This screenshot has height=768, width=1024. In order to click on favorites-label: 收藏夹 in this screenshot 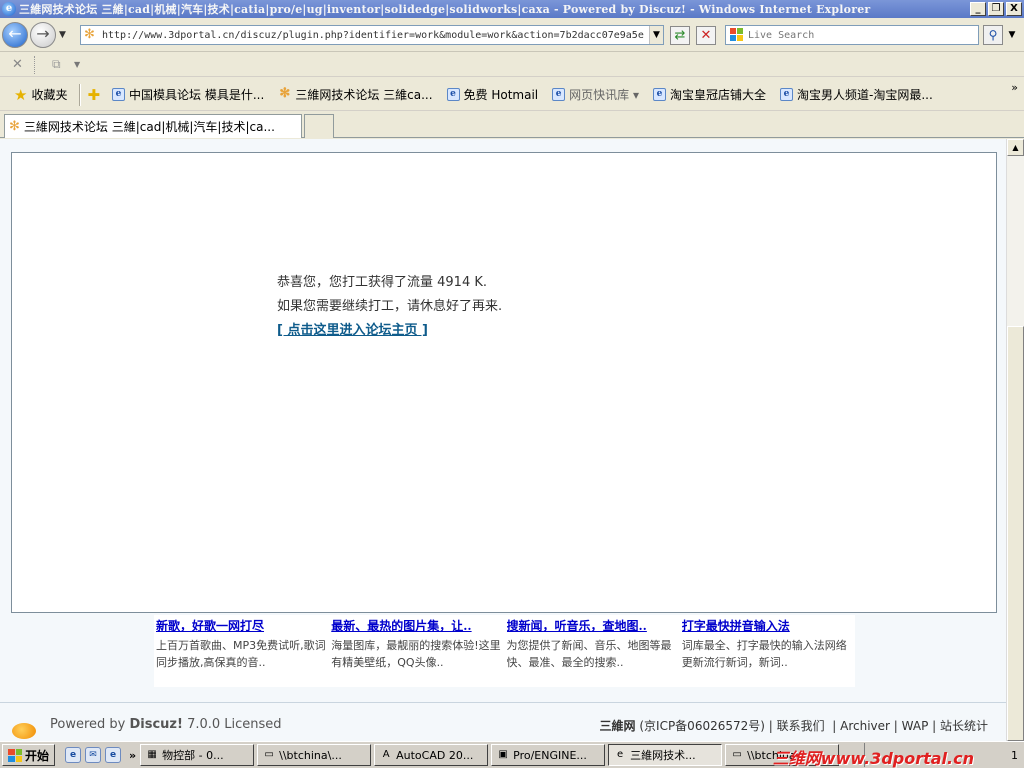, I will do `click(49, 95)`.